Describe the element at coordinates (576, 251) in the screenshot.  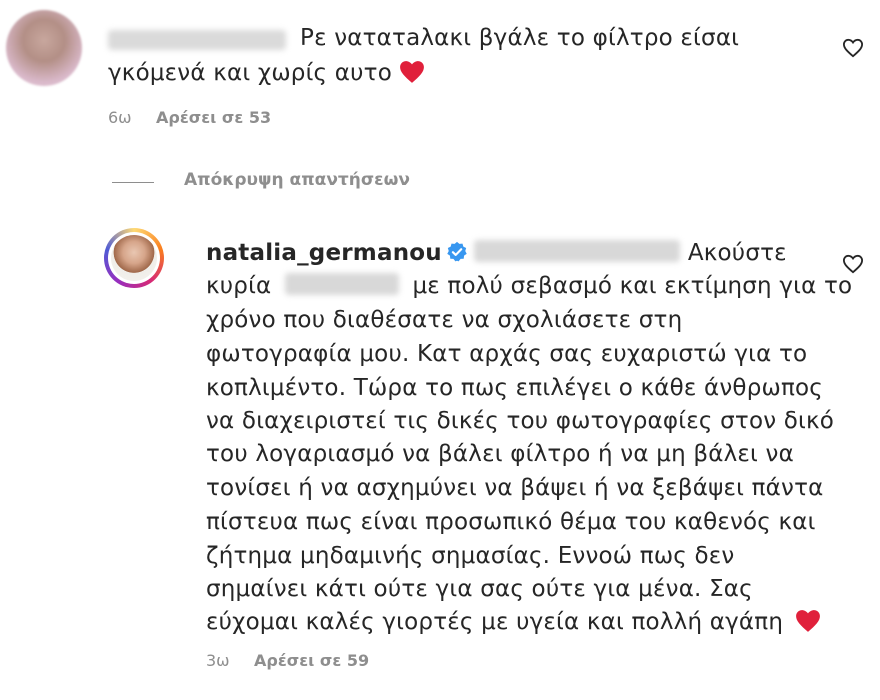
I see `blurred-mention` at that location.